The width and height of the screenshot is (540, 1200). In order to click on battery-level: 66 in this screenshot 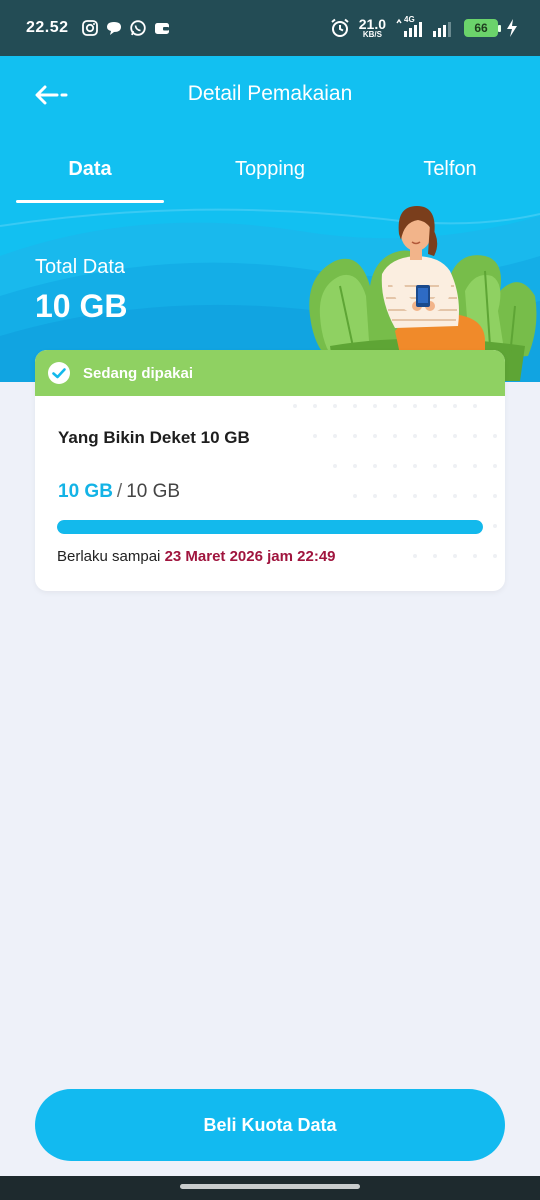, I will do `click(481, 28)`.